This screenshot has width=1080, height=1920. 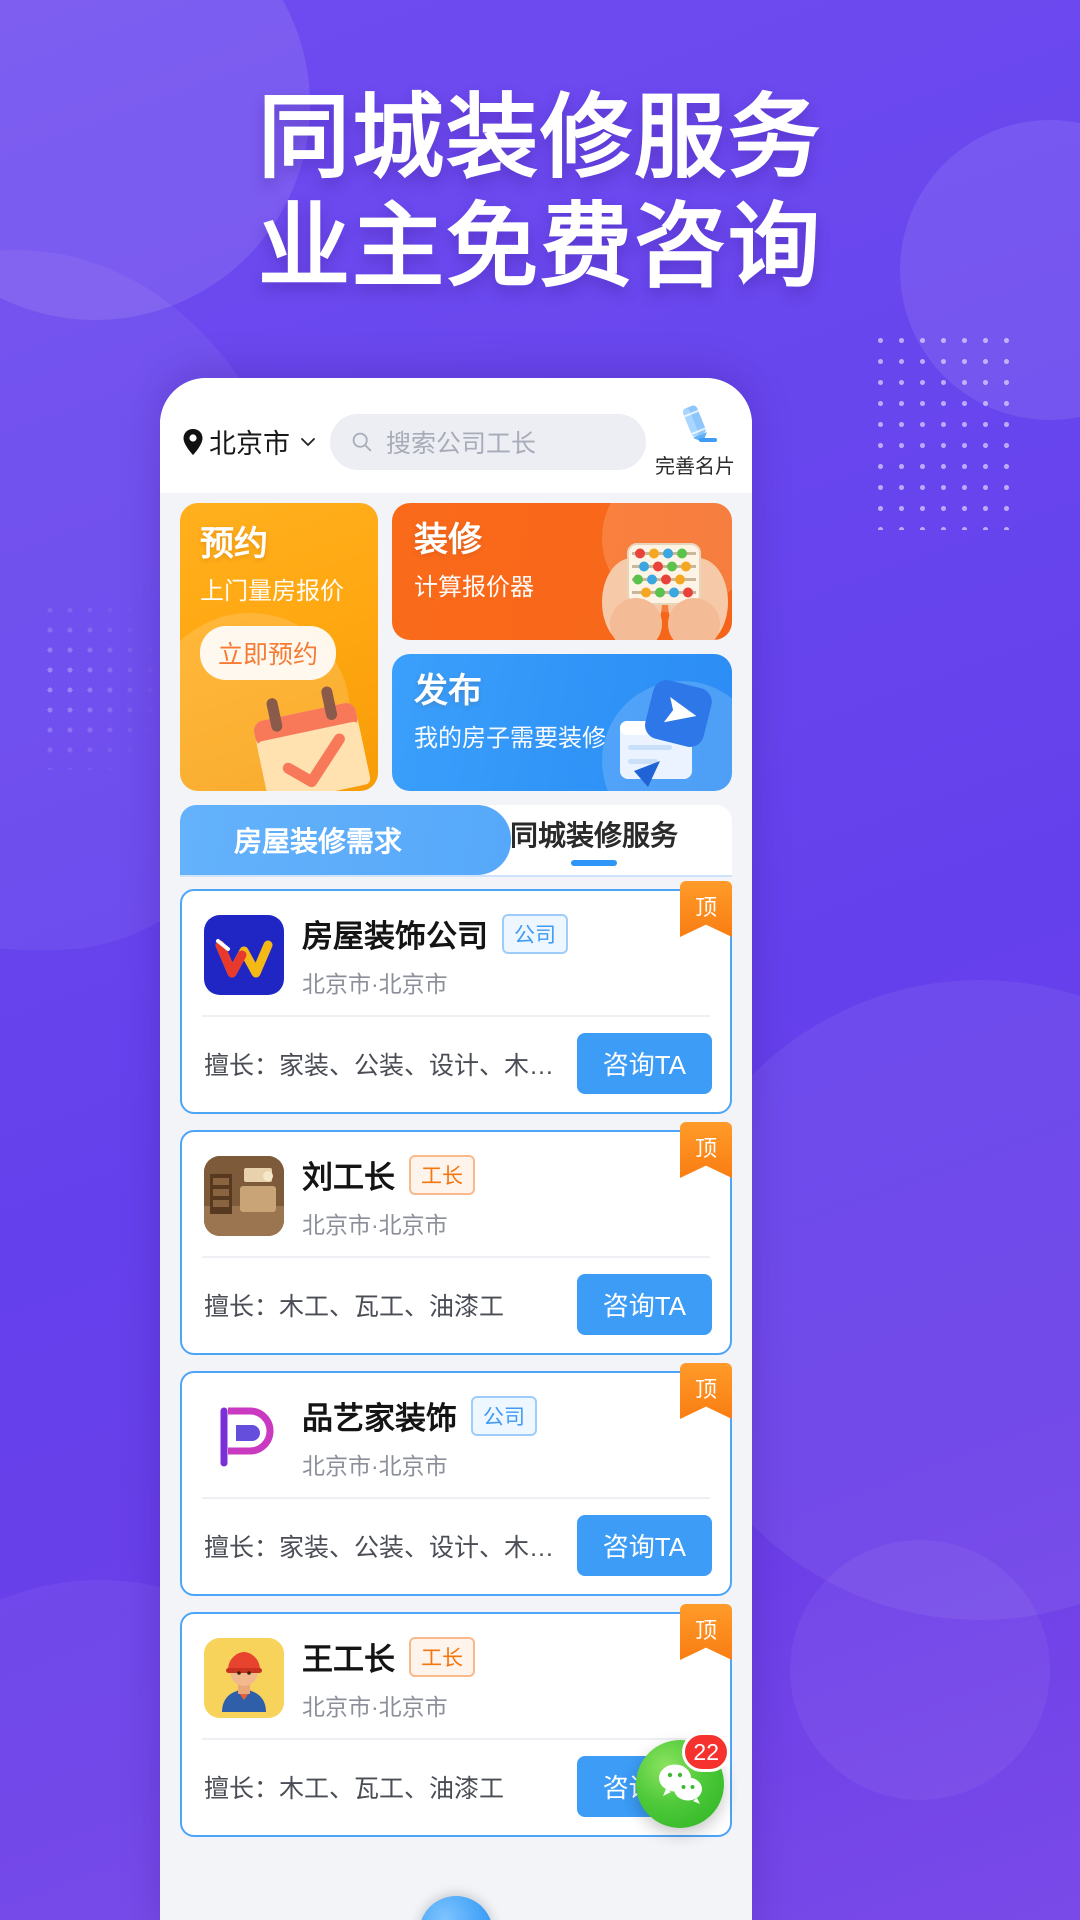 I want to click on tab-active-underline, so click(x=594, y=863).